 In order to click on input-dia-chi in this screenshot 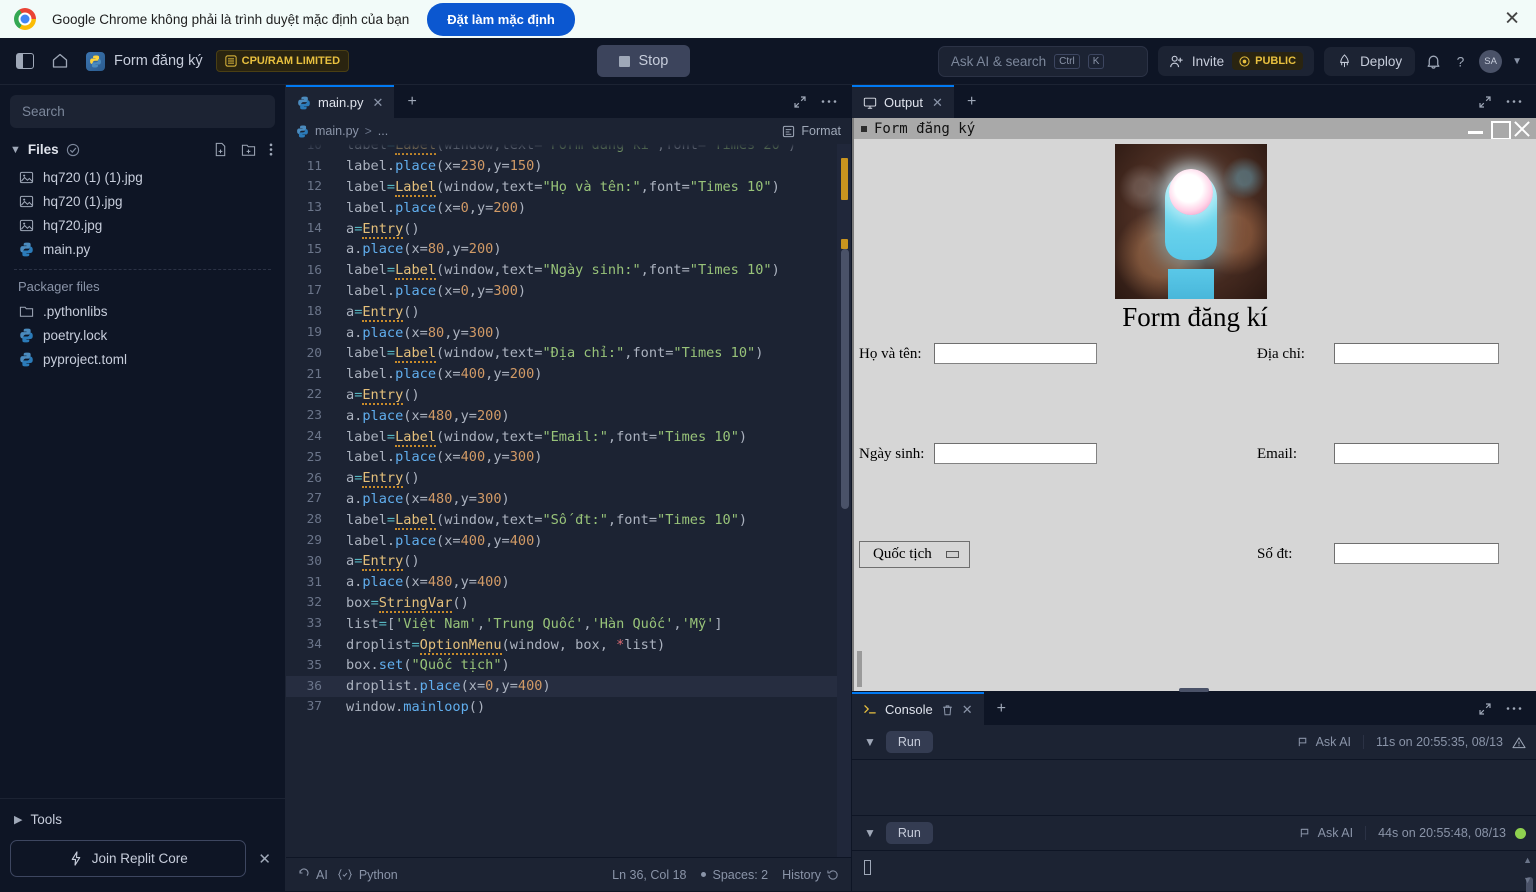, I will do `click(1416, 353)`.